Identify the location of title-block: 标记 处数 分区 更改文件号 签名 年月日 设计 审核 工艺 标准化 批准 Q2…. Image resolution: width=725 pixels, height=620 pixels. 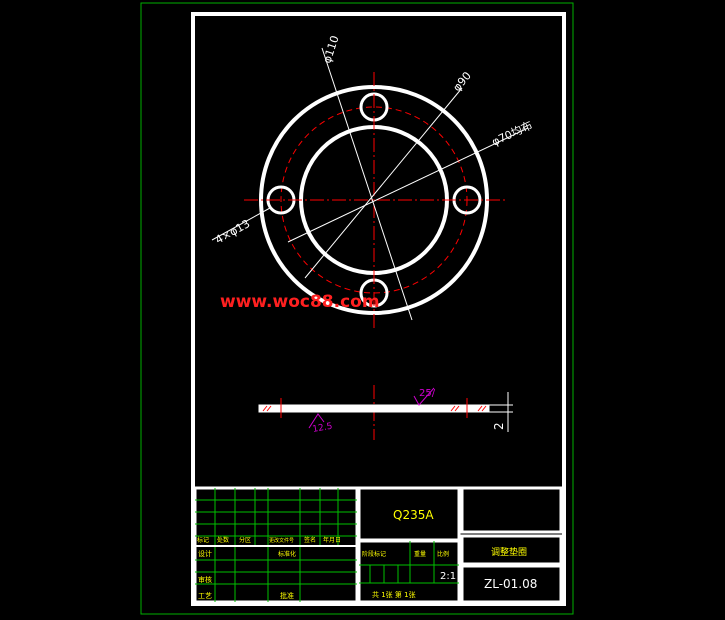
(378, 545).